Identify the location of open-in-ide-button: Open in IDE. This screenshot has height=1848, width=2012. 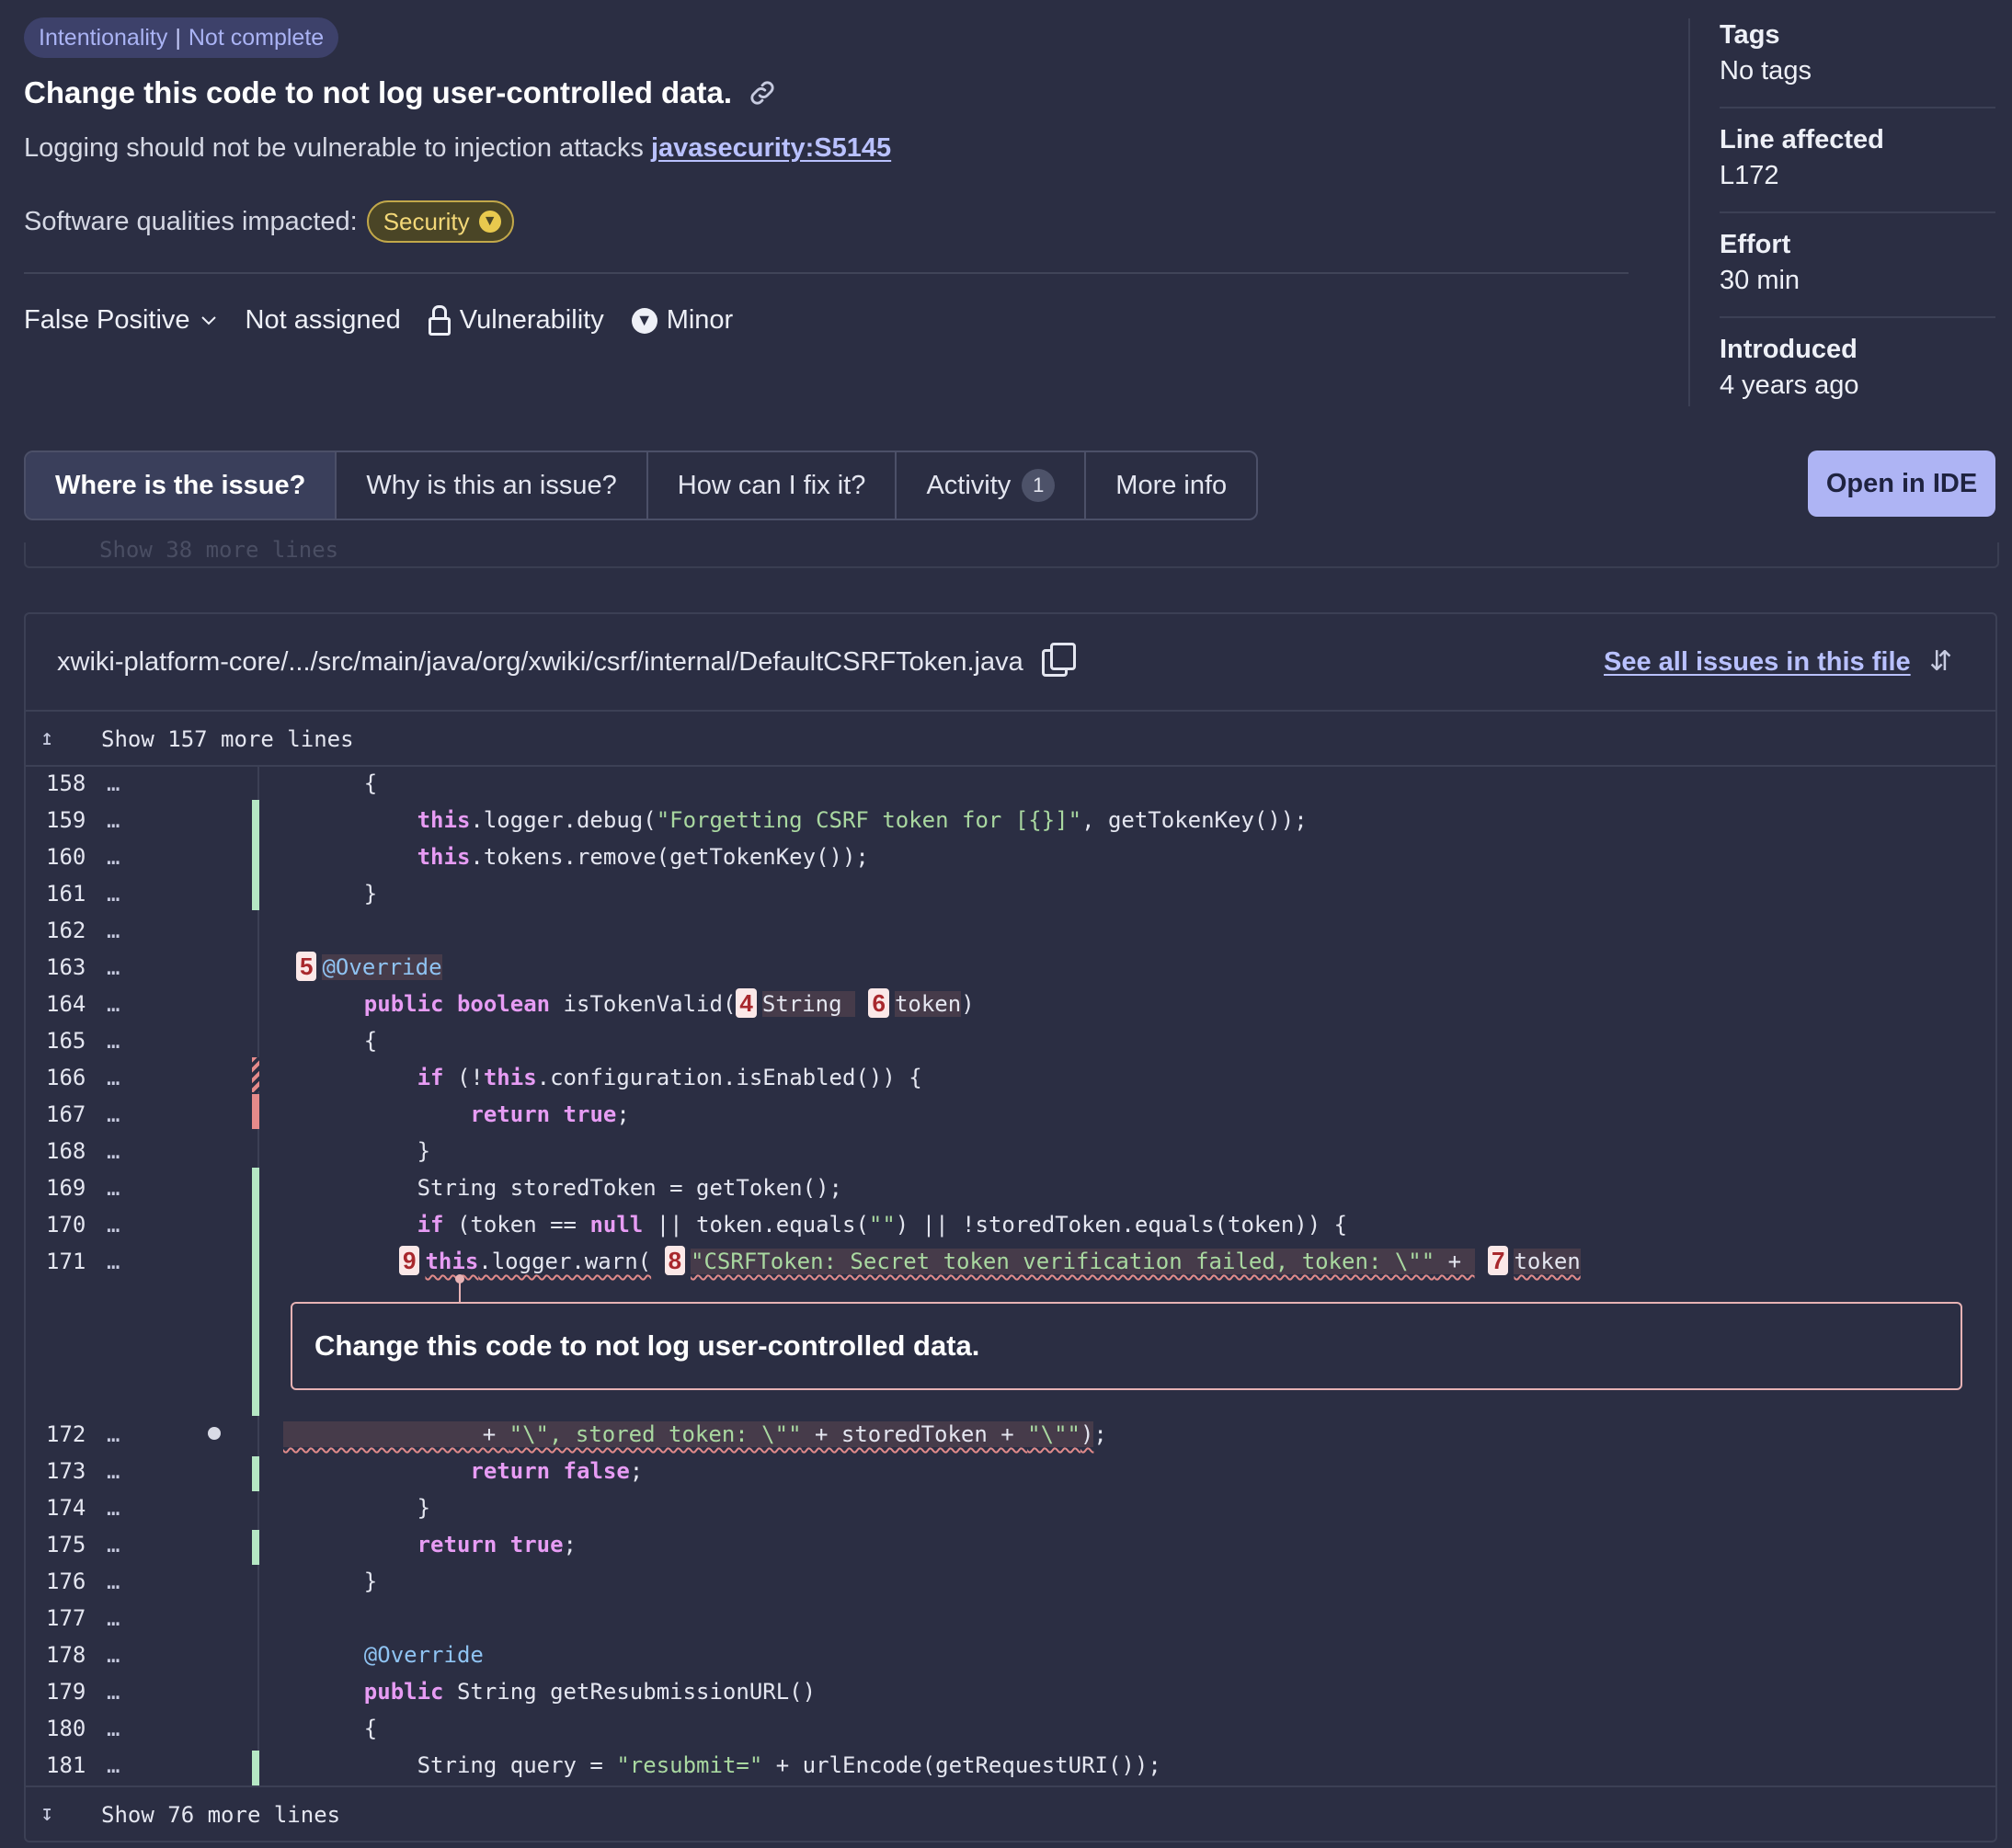
(1901, 484).